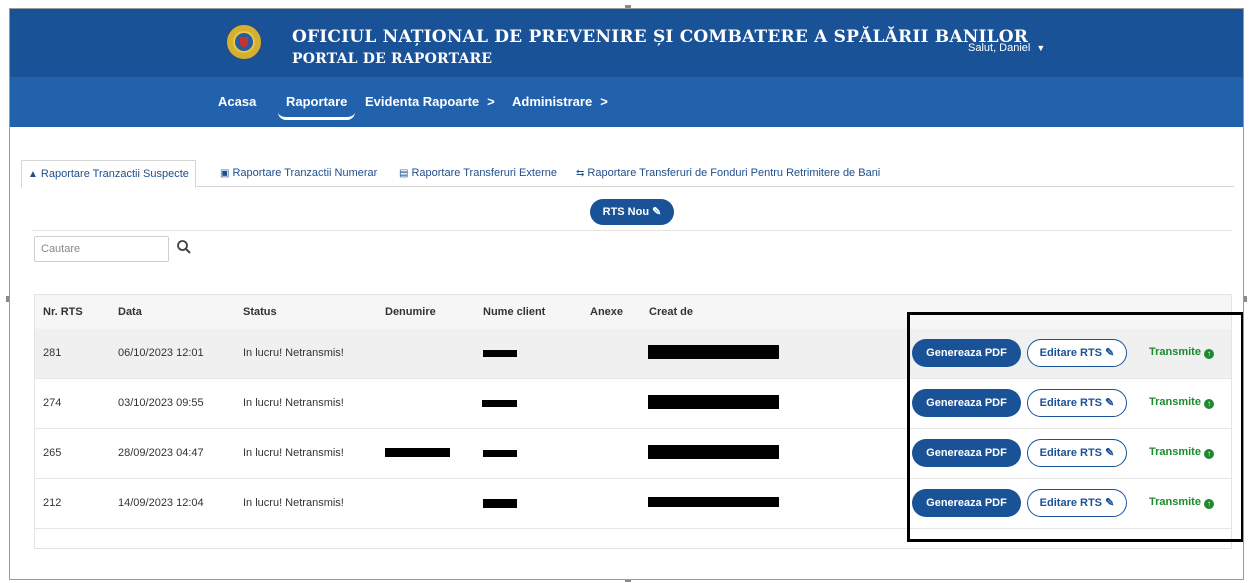 Image resolution: width=1249 pixels, height=583 pixels. I want to click on redacted-name, so click(417, 452).